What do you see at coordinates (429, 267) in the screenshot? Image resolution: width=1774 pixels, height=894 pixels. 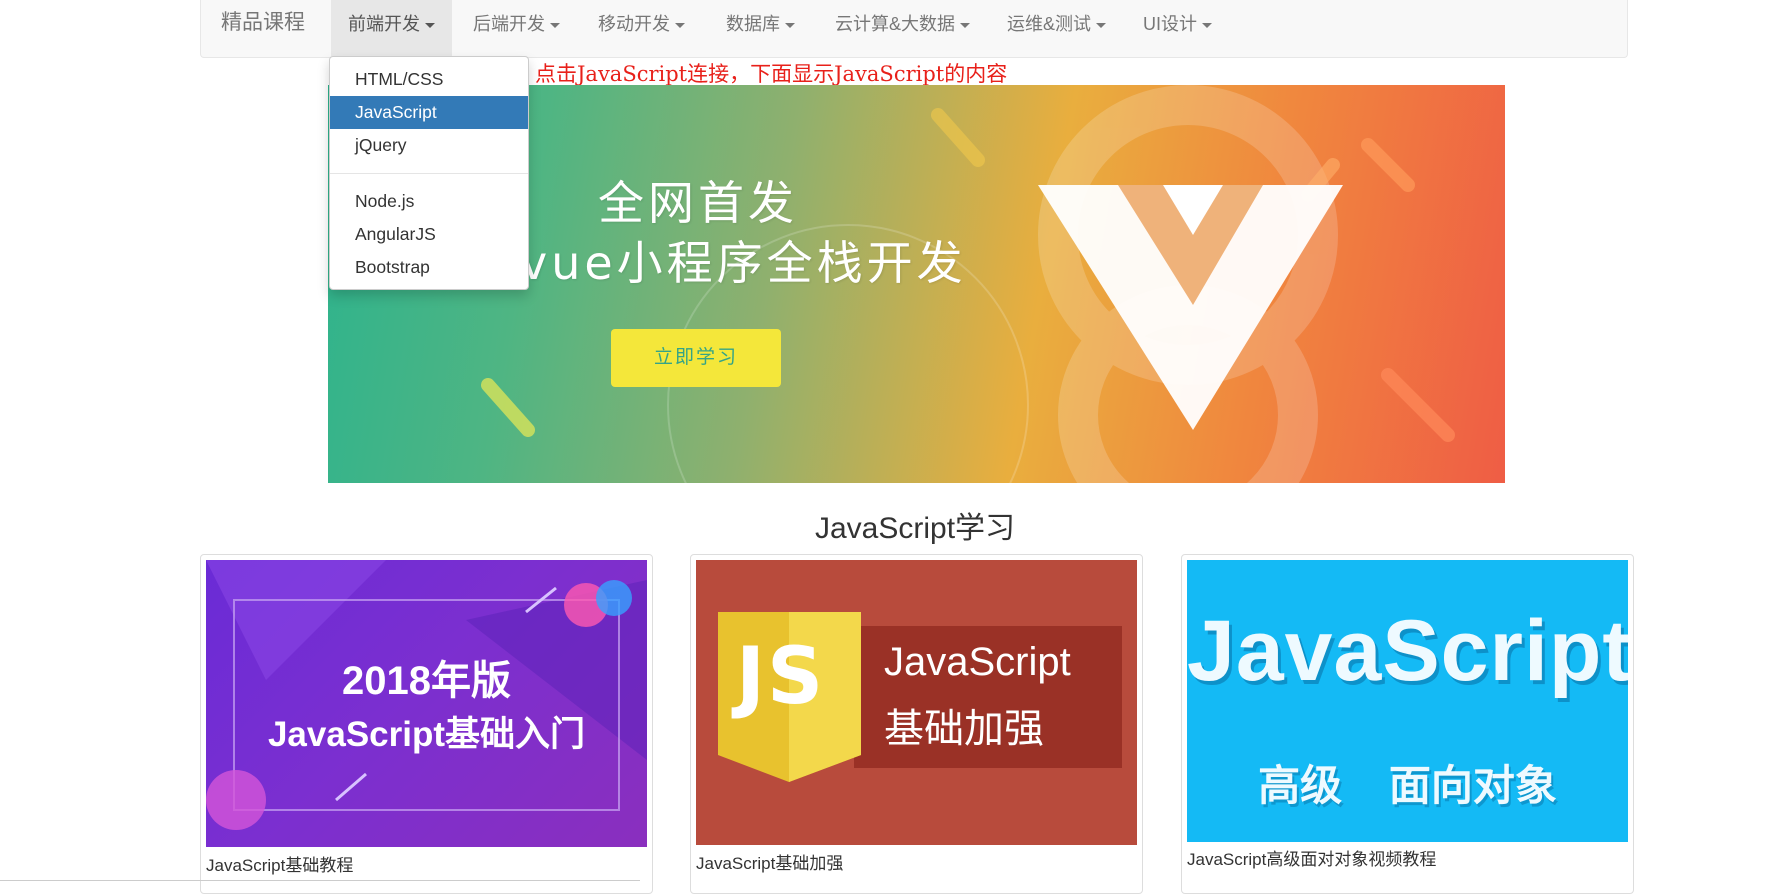 I see `dropdown-item-bootstrap: Bootstrap` at bounding box center [429, 267].